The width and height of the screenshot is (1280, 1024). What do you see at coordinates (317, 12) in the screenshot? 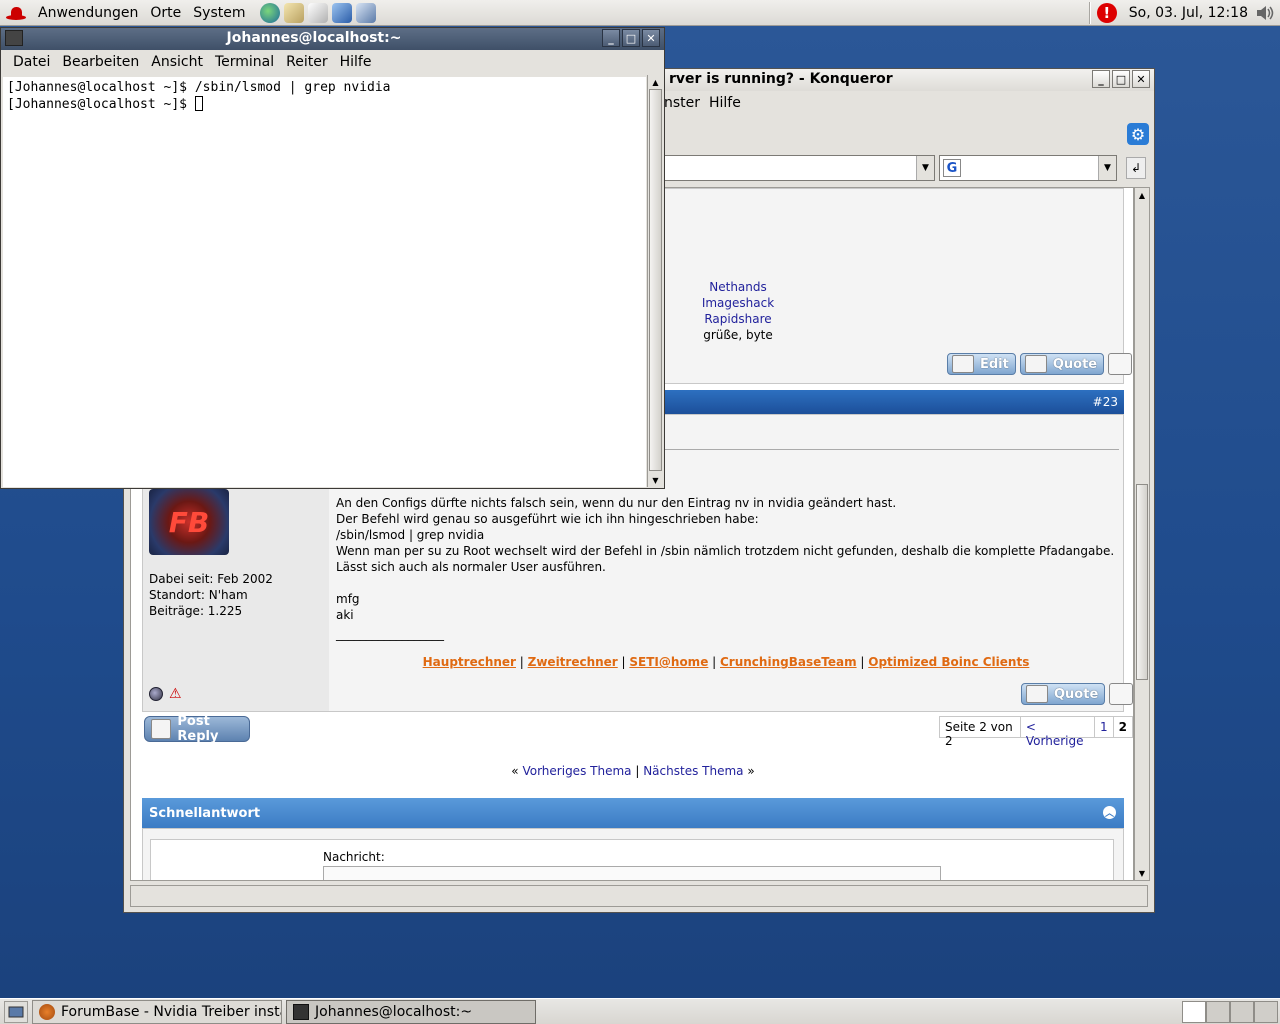
I see `text-editor-icon` at bounding box center [317, 12].